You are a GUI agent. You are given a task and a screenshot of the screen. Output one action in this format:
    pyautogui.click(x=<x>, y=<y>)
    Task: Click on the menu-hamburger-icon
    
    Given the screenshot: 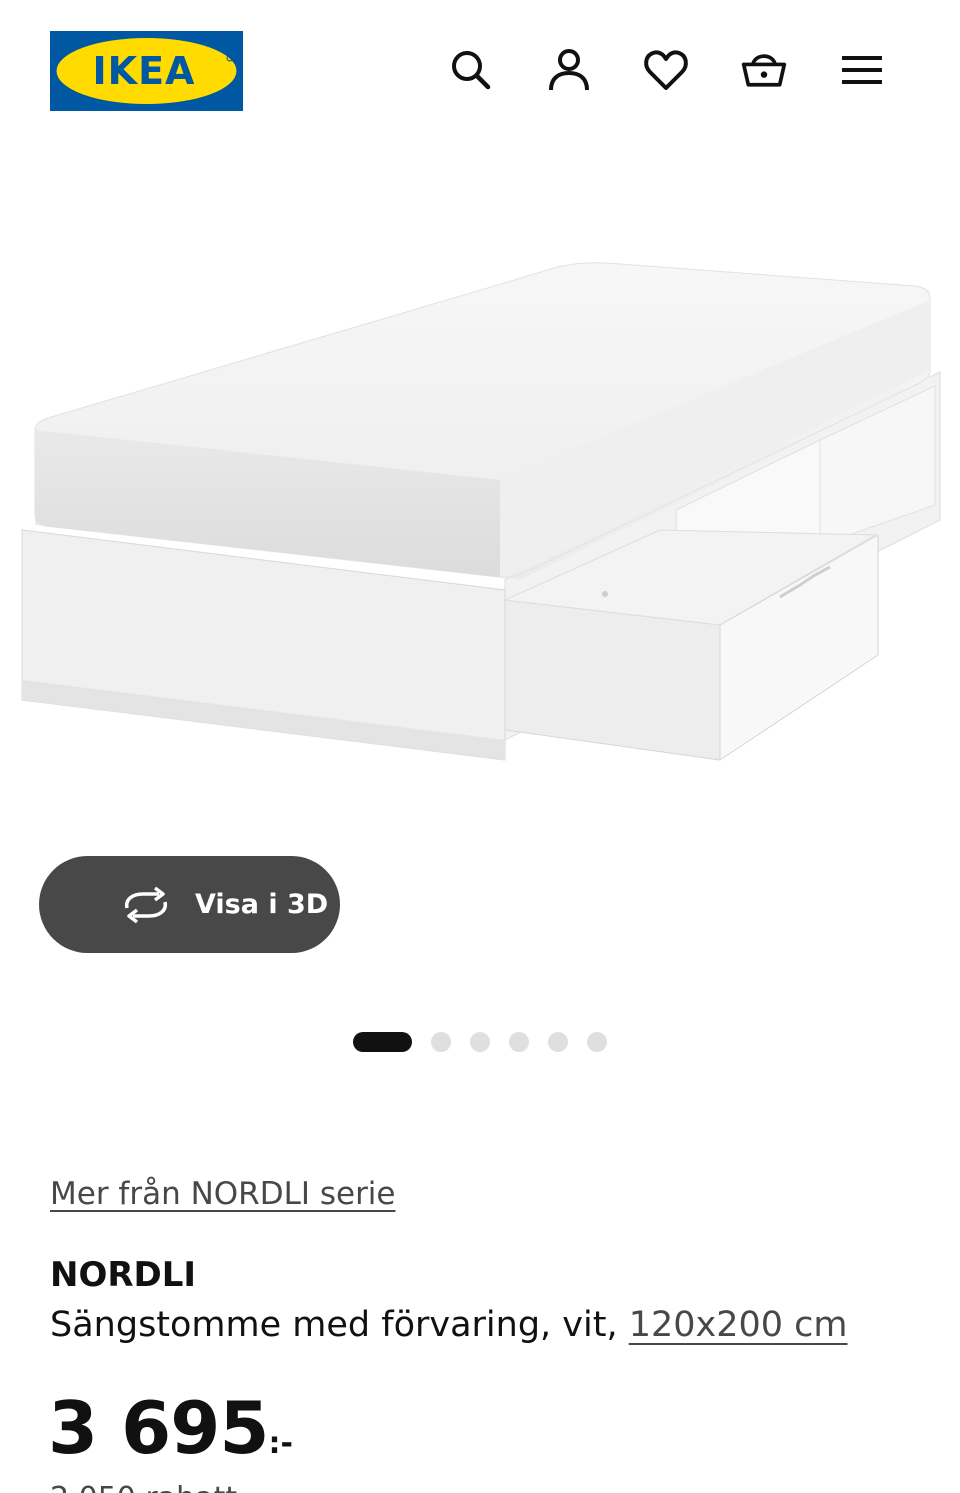 What is the action you would take?
    pyautogui.click(x=862, y=70)
    